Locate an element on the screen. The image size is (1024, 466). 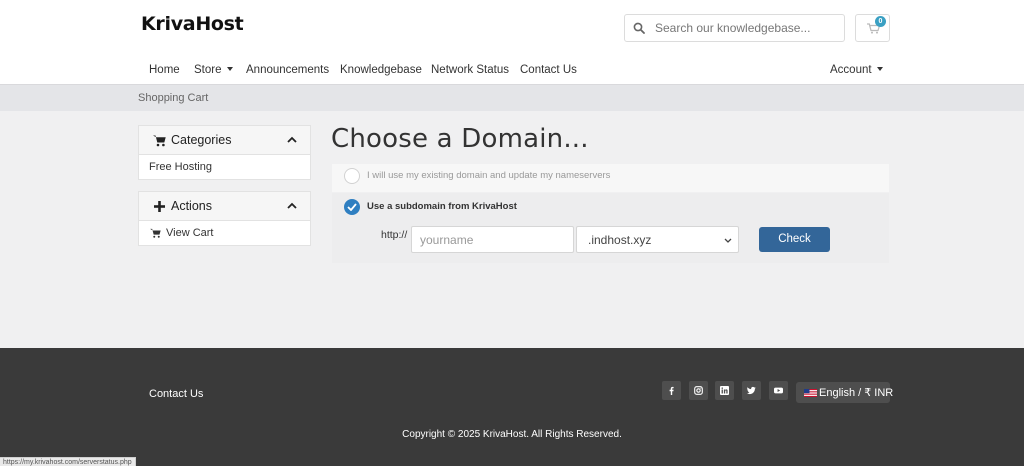
knowledgebase-search is located at coordinates (734, 28).